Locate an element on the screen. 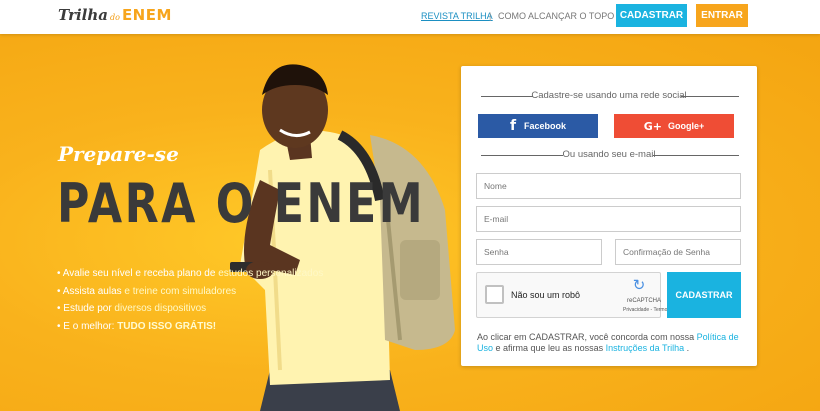 Image resolution: width=820 pixels, height=411 pixels. logo-enem-text: ENEM is located at coordinates (146, 15).